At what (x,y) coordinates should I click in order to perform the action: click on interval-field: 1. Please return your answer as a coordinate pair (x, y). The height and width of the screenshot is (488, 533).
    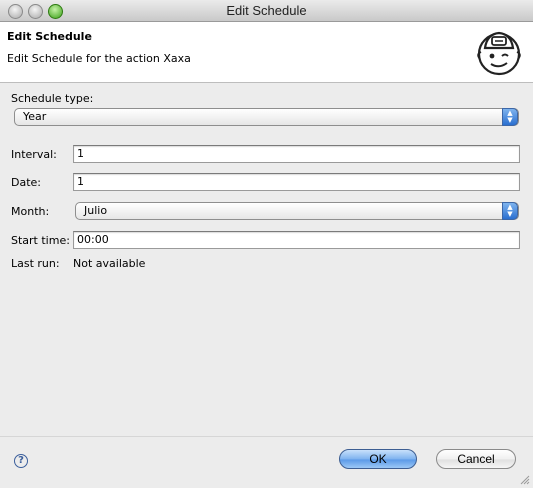
    Looking at the image, I should click on (296, 154).